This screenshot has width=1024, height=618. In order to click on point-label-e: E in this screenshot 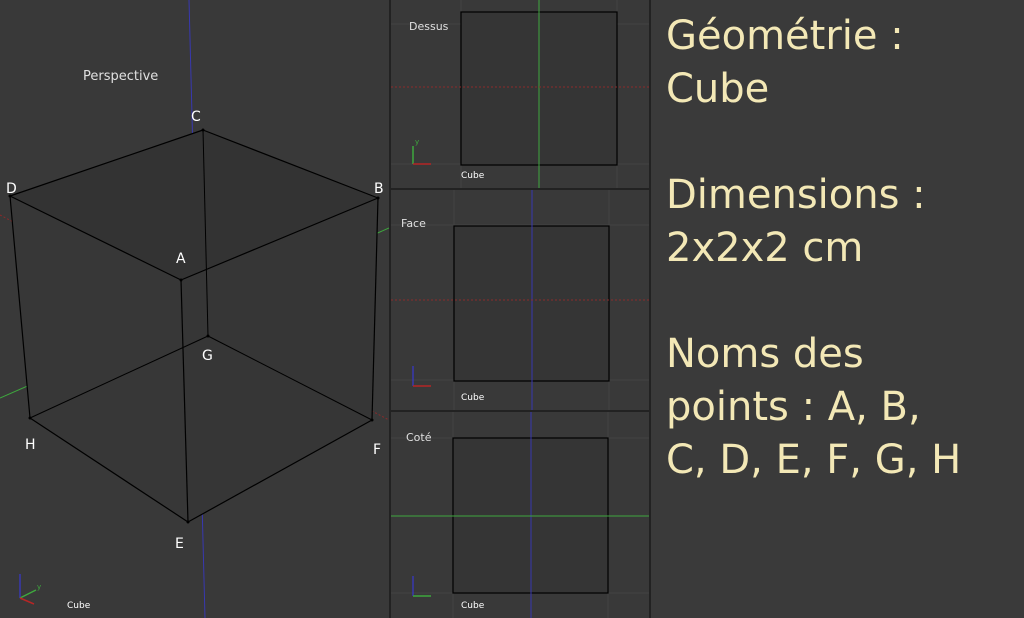, I will do `click(179, 544)`.